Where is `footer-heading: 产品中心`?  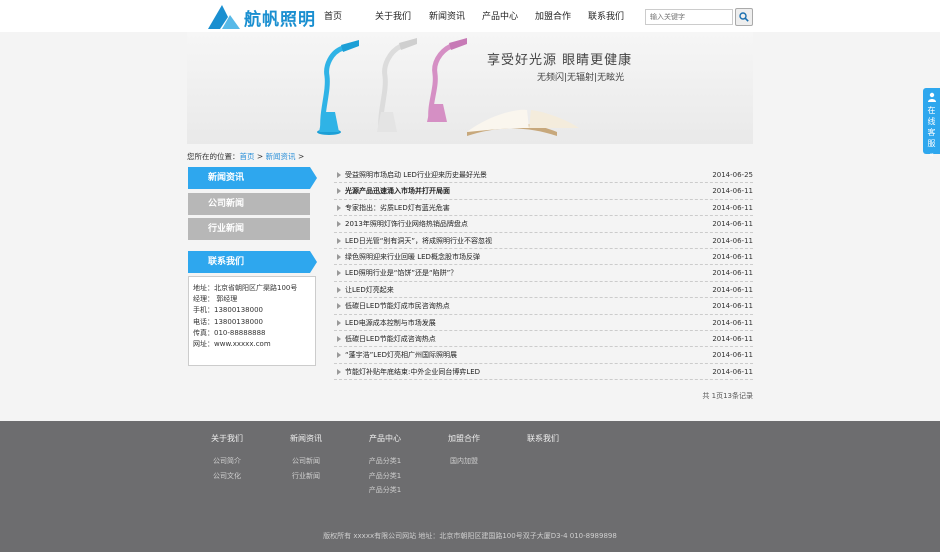 footer-heading: 产品中心 is located at coordinates (385, 438).